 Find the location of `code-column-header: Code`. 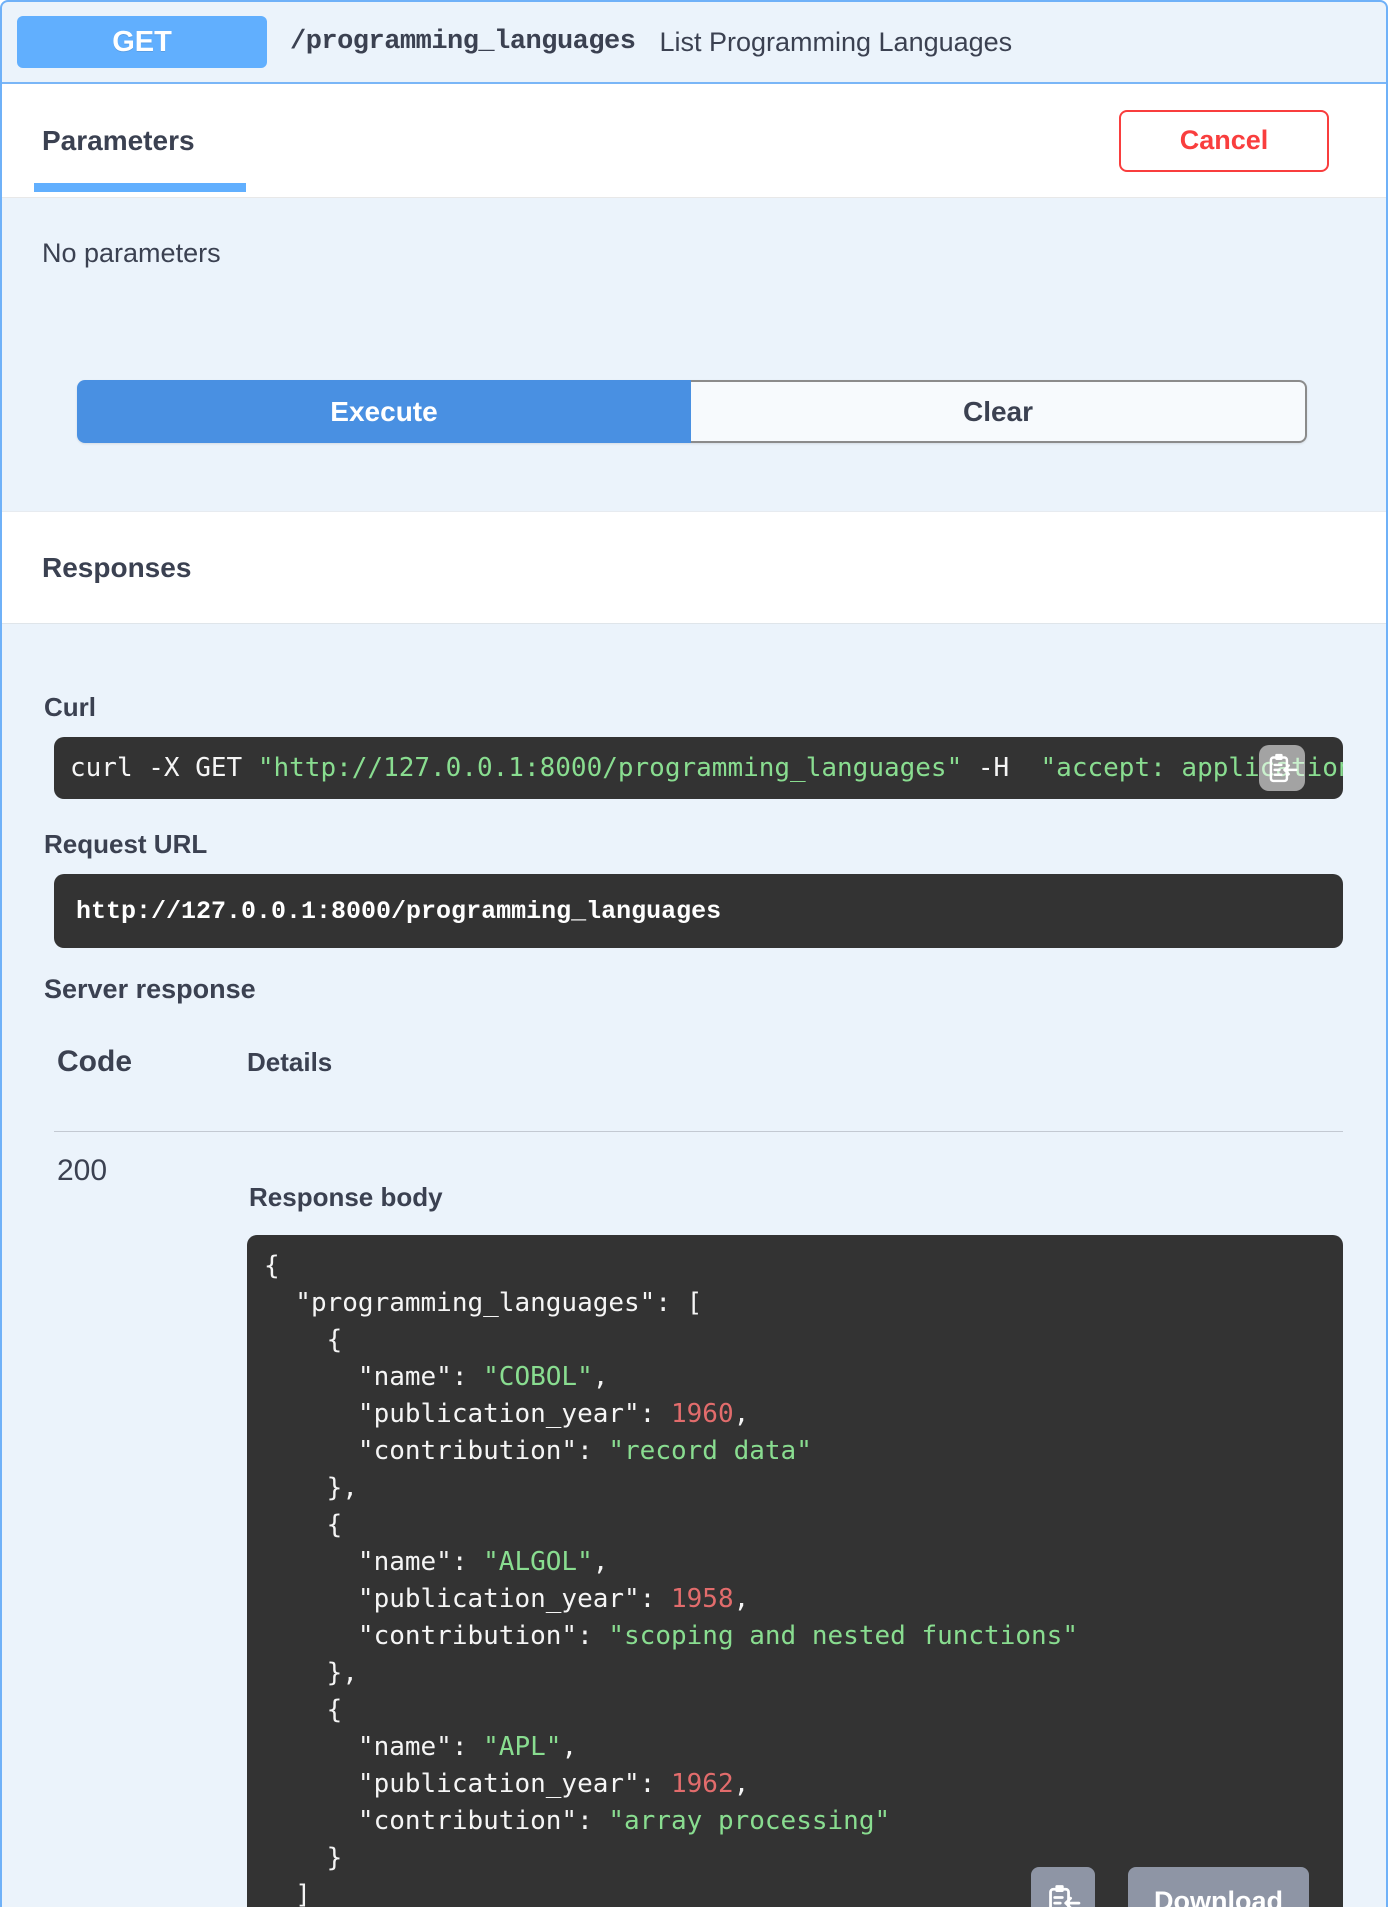

code-column-header: Code is located at coordinates (94, 1061).